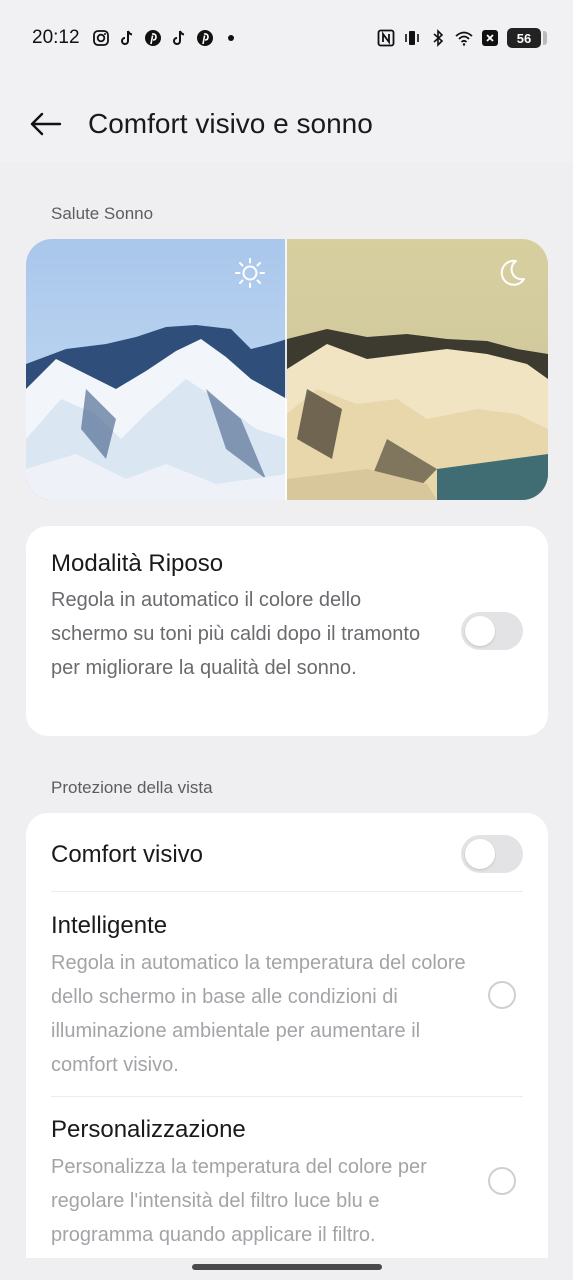  Describe the element at coordinates (231, 38) in the screenshot. I see `dot-icon` at that location.